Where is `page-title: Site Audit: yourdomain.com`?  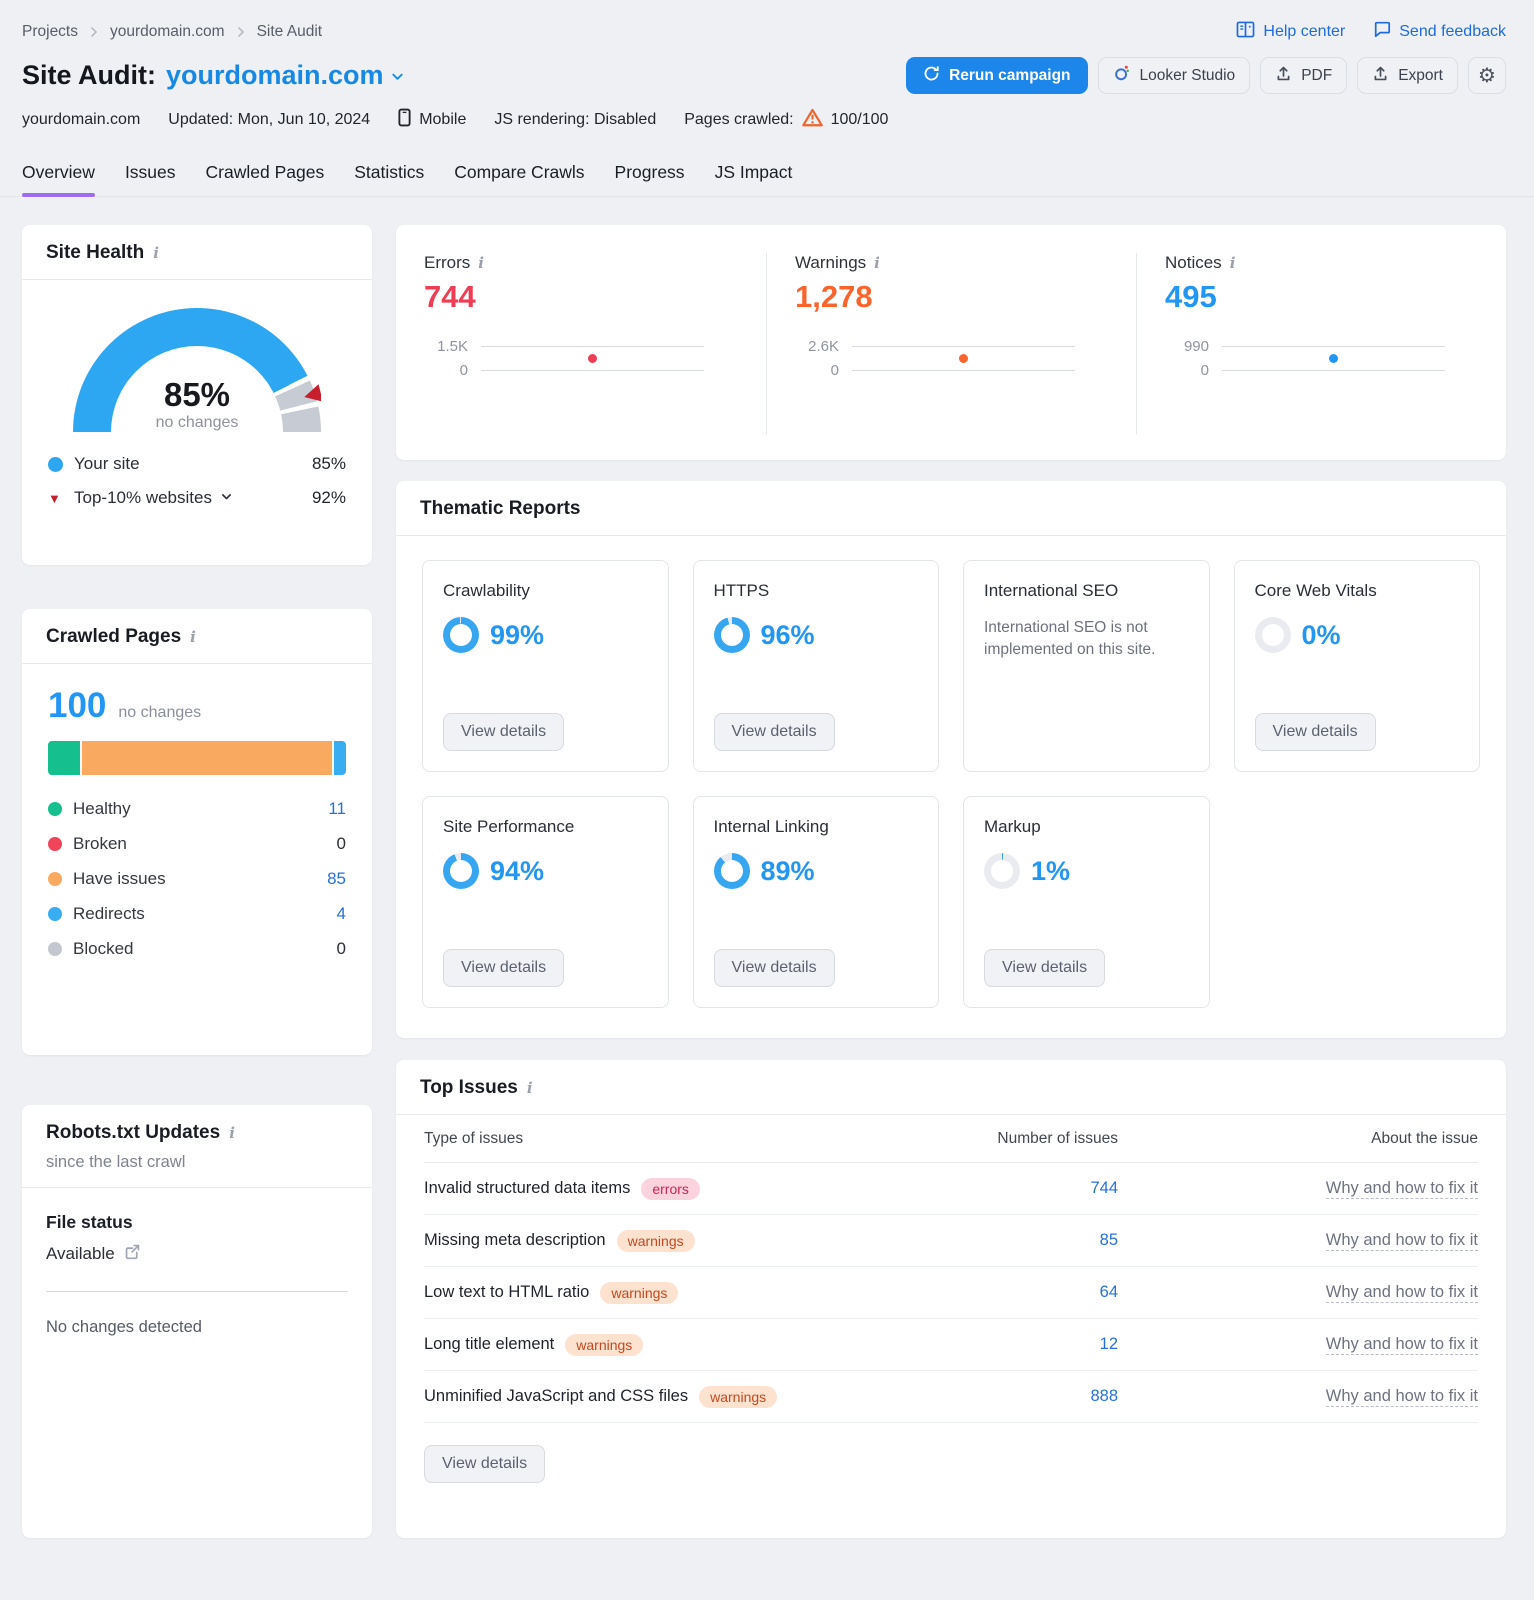
page-title: Site Audit: yourdomain.com is located at coordinates (213, 75).